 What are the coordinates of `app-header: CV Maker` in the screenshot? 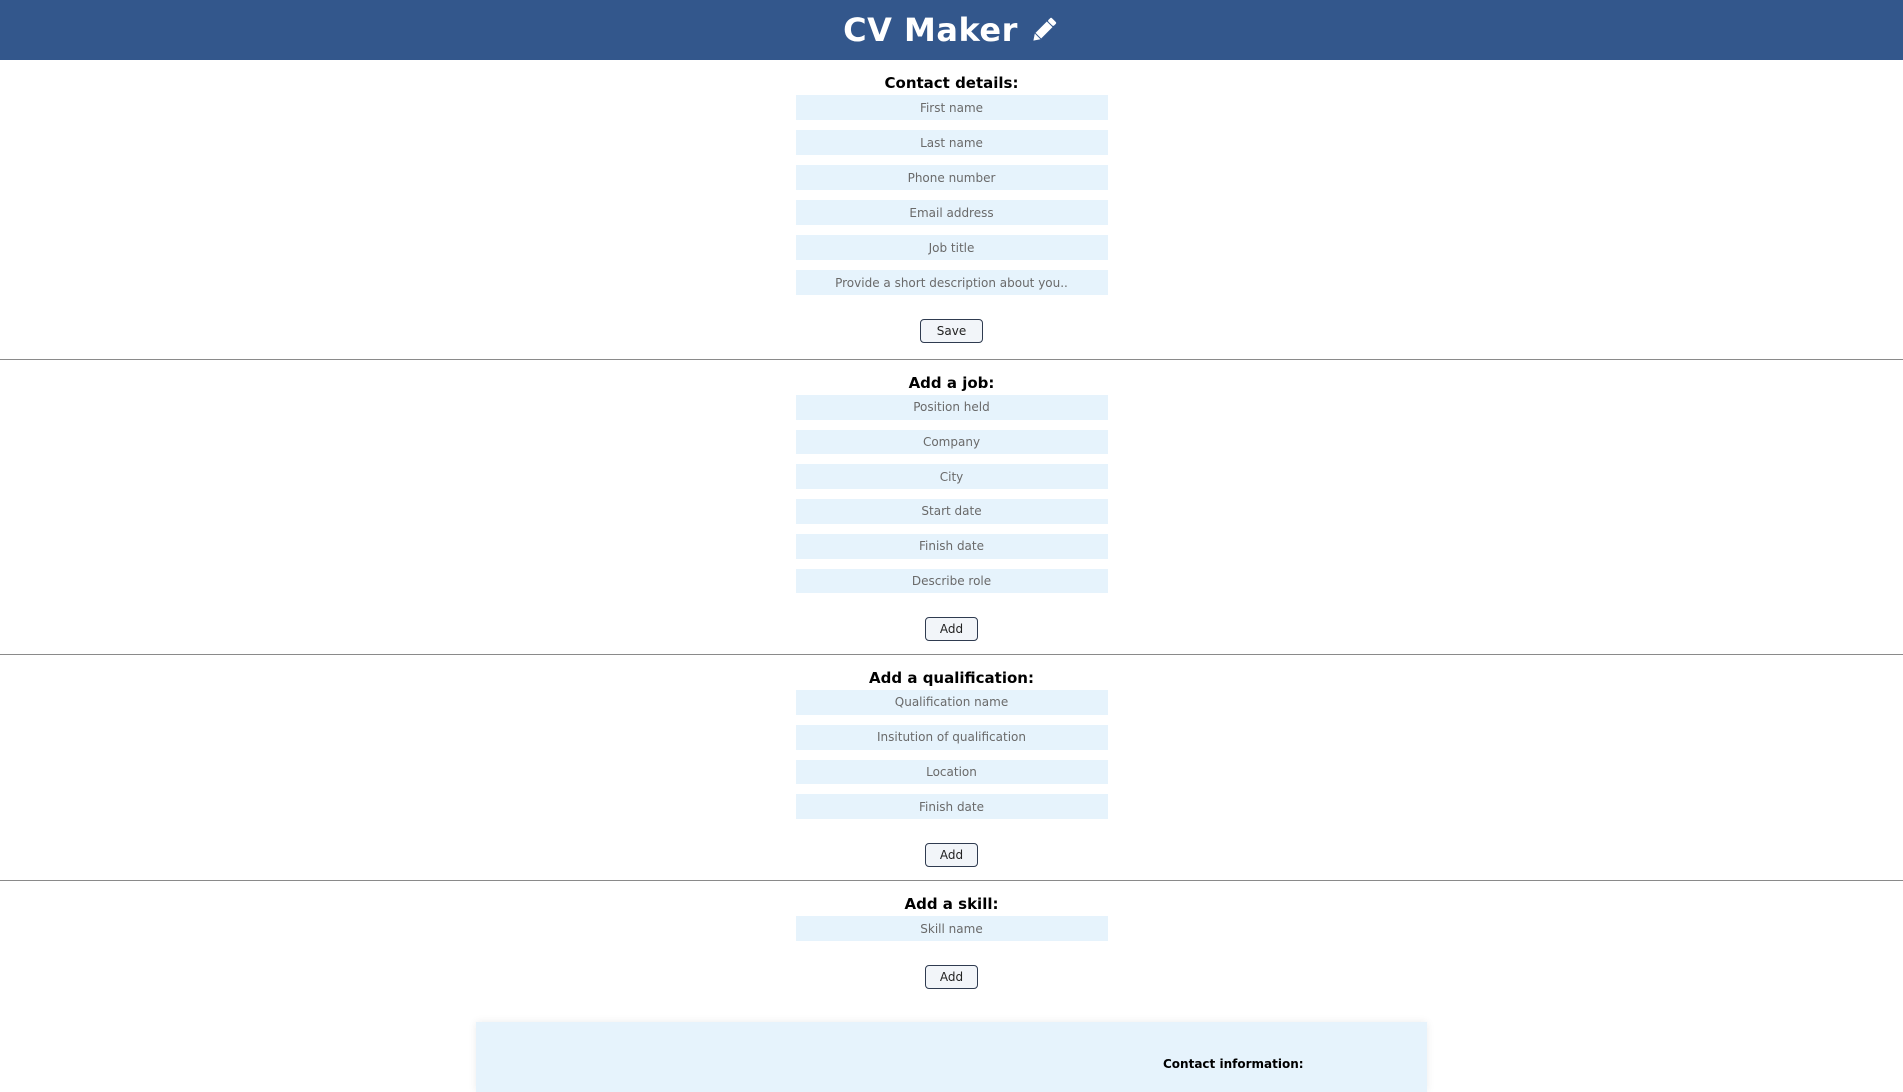 It's located at (951, 30).